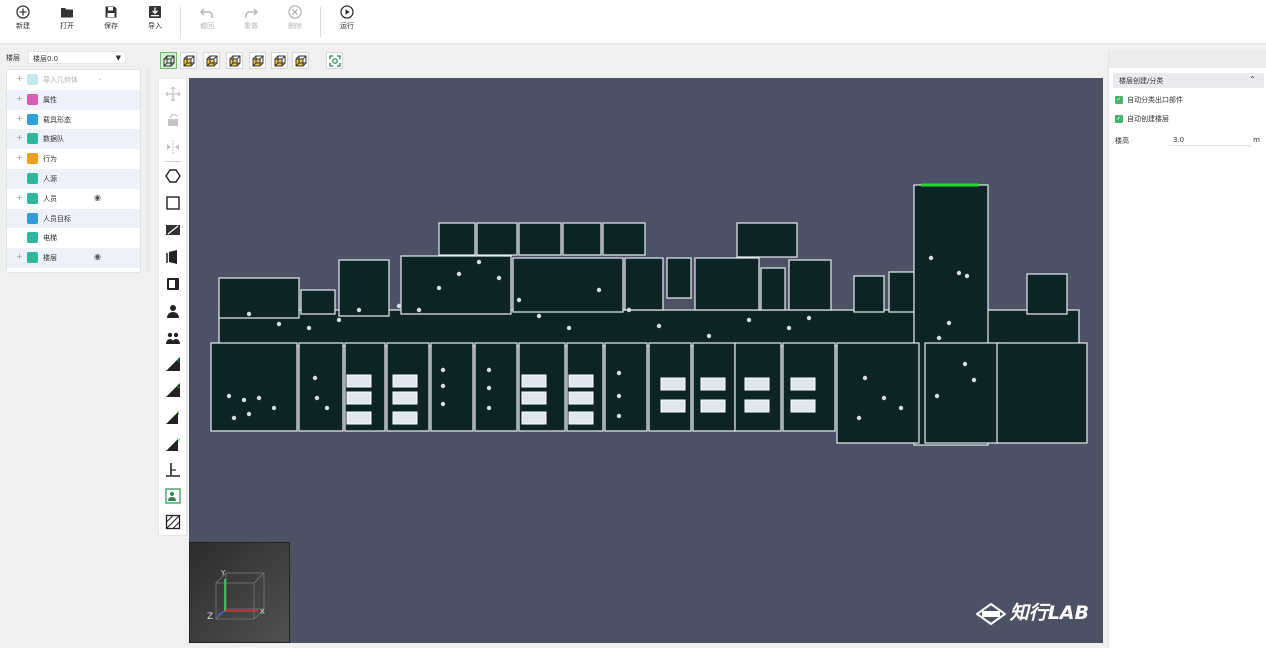 The height and width of the screenshot is (648, 1266). Describe the element at coordinates (1149, 100) in the screenshot. I see `auto-classify-exits-checkbox: ✓ 自动分类出口部件` at that location.